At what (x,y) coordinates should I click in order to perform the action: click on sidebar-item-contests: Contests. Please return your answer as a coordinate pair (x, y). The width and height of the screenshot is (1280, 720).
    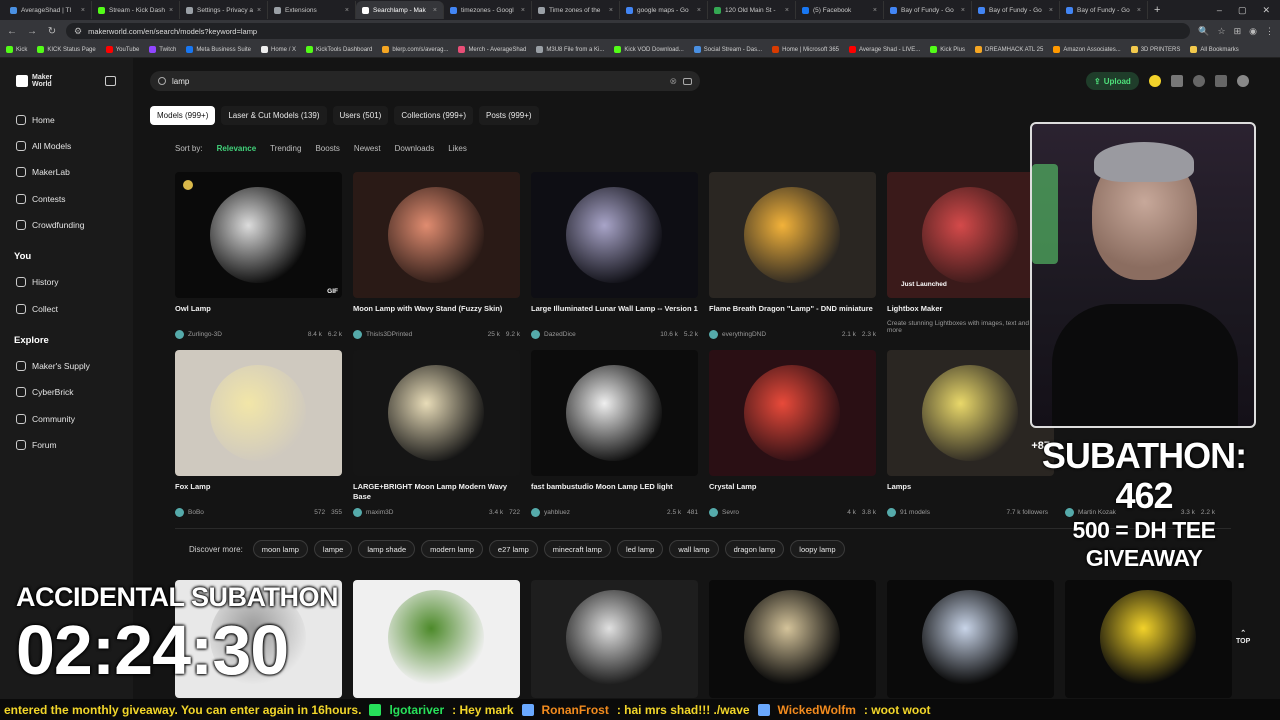
    Looking at the image, I should click on (41, 199).